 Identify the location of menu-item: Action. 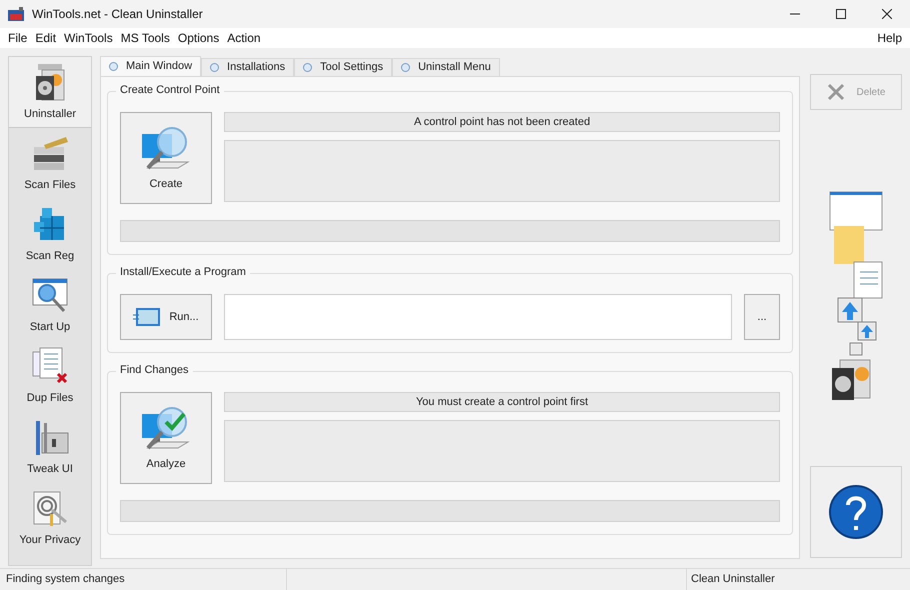
(244, 38).